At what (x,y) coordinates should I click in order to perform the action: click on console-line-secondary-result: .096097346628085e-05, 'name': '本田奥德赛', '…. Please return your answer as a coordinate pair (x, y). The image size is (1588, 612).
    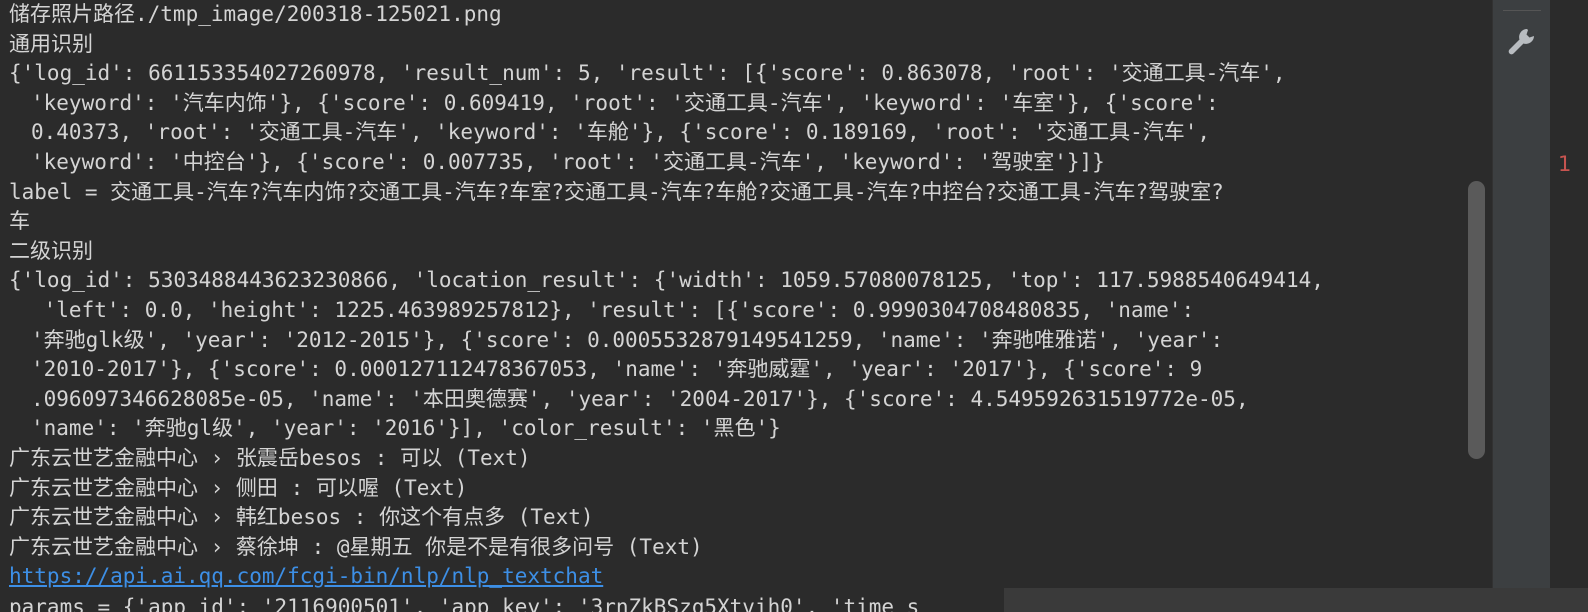
    Looking at the image, I should click on (640, 398).